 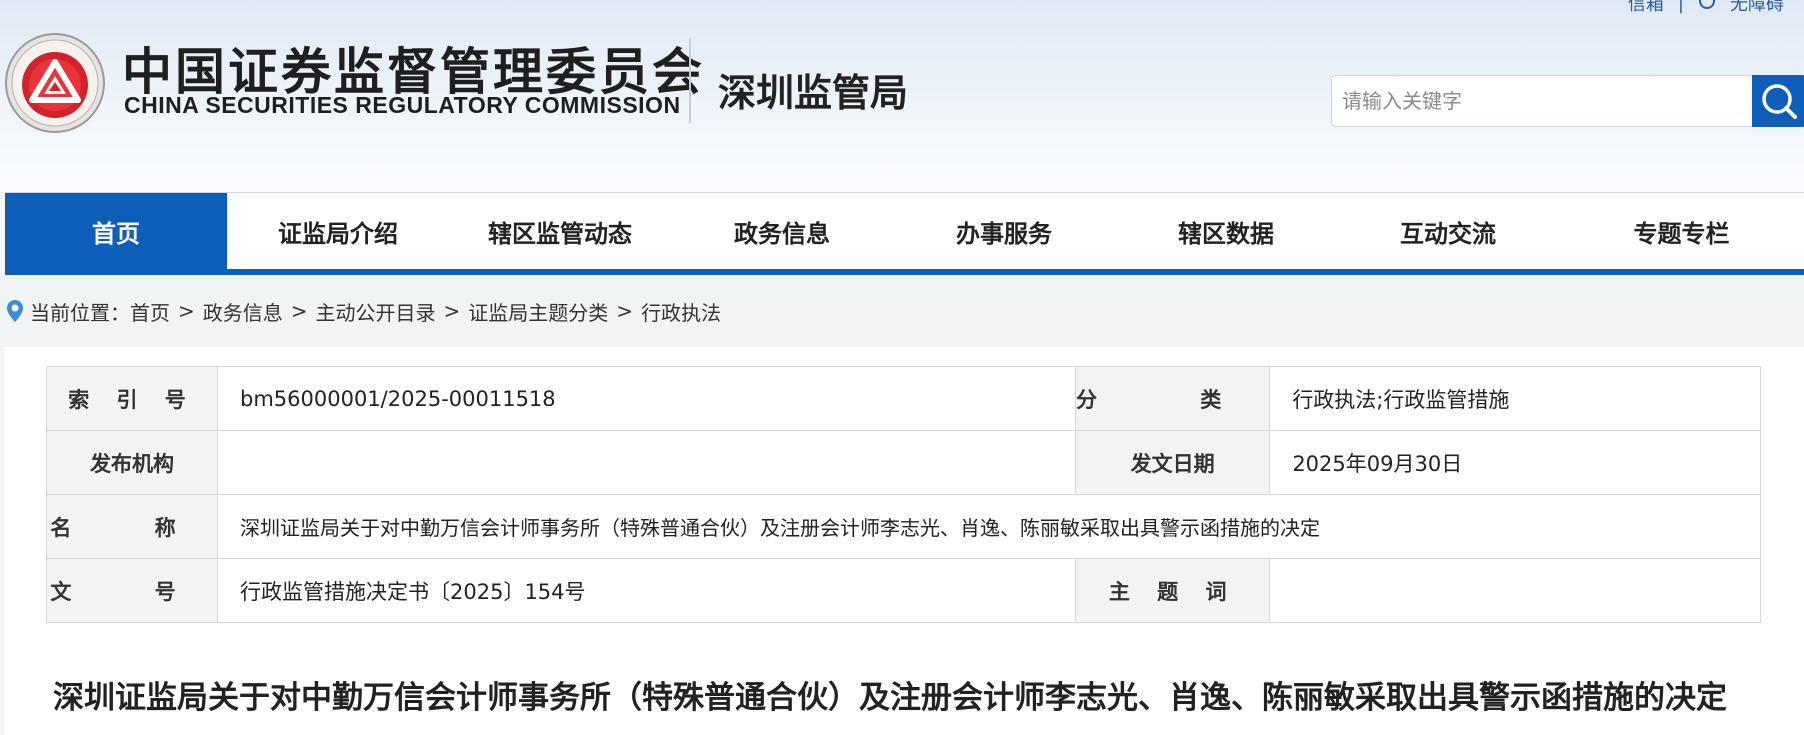 I want to click on mailbox-link: 信箱, so click(x=1646, y=8).